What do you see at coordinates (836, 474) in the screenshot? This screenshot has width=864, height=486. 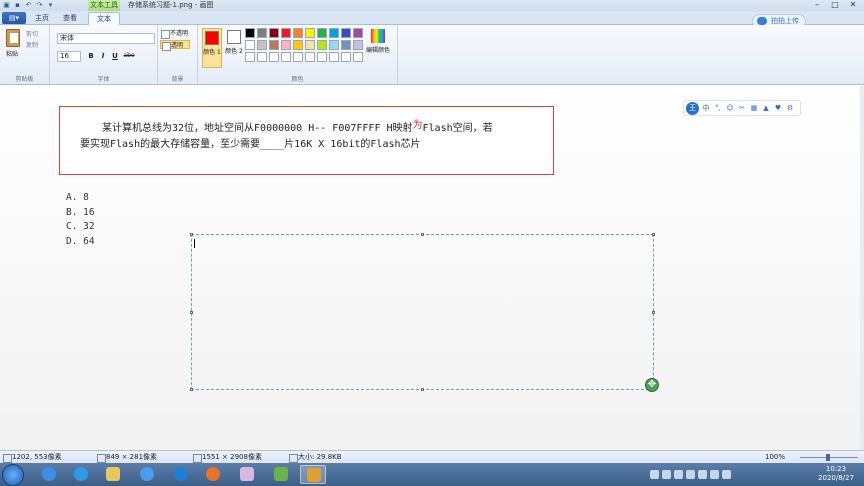 I see `taskbar-clock: 10:23 2020/8/27` at bounding box center [836, 474].